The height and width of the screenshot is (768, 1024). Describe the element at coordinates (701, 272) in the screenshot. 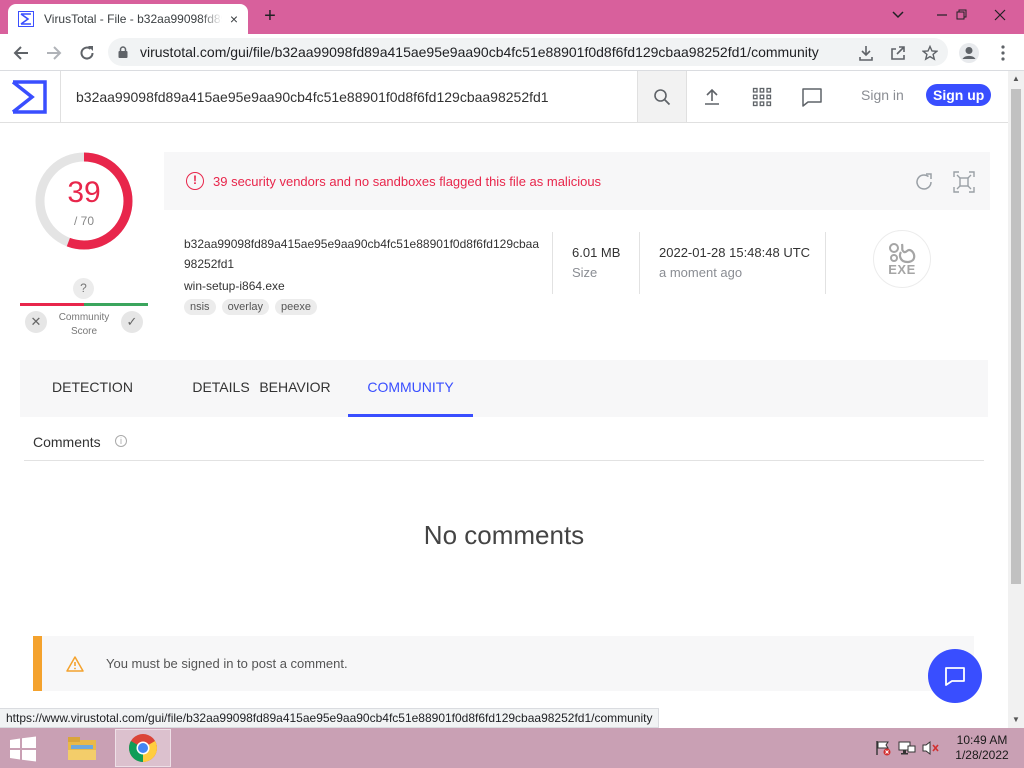

I see `scan-date-relative: a moment ago` at that location.